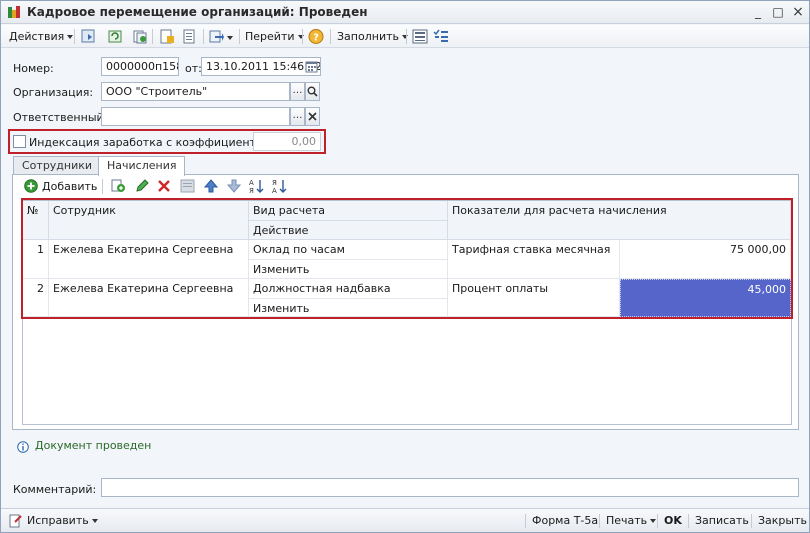  Describe the element at coordinates (758, 12) in the screenshot. I see `minimize-button: _` at that location.